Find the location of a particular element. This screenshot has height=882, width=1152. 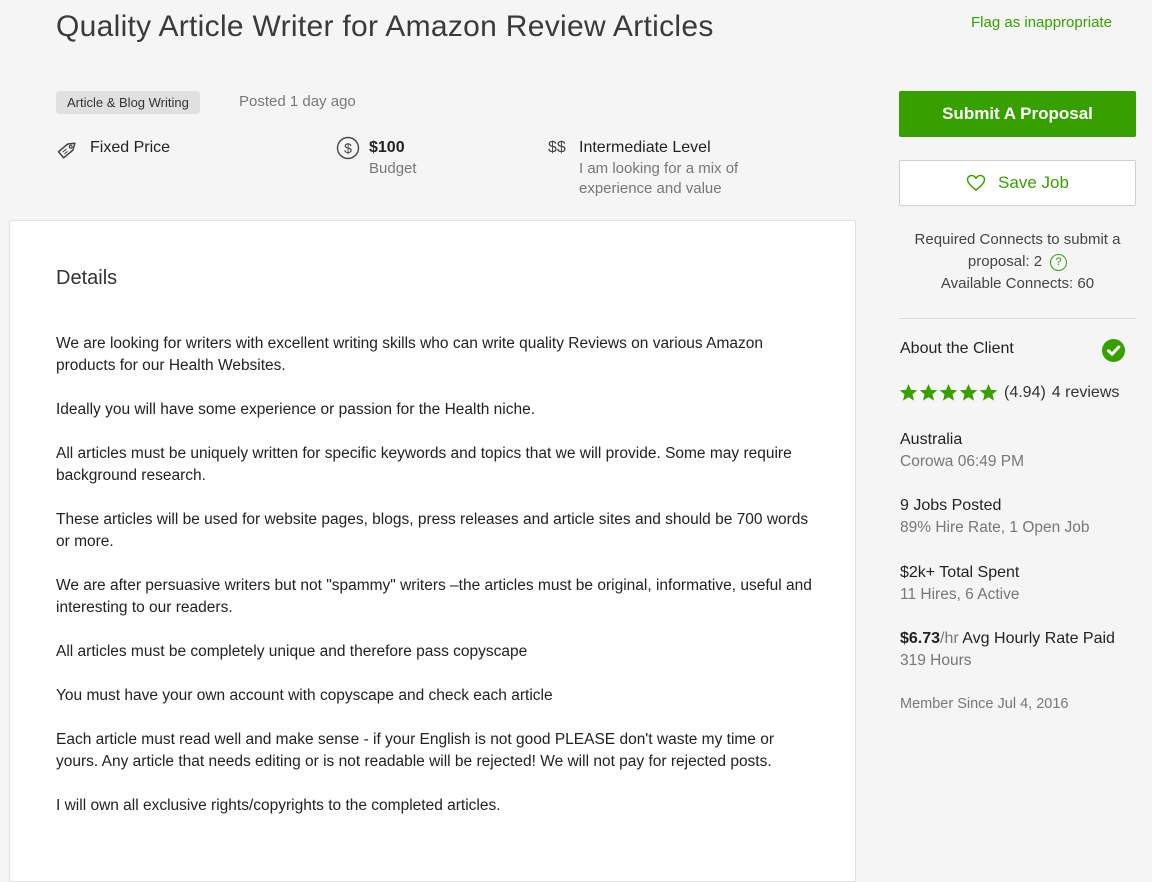

tag-icon is located at coordinates (68, 151).